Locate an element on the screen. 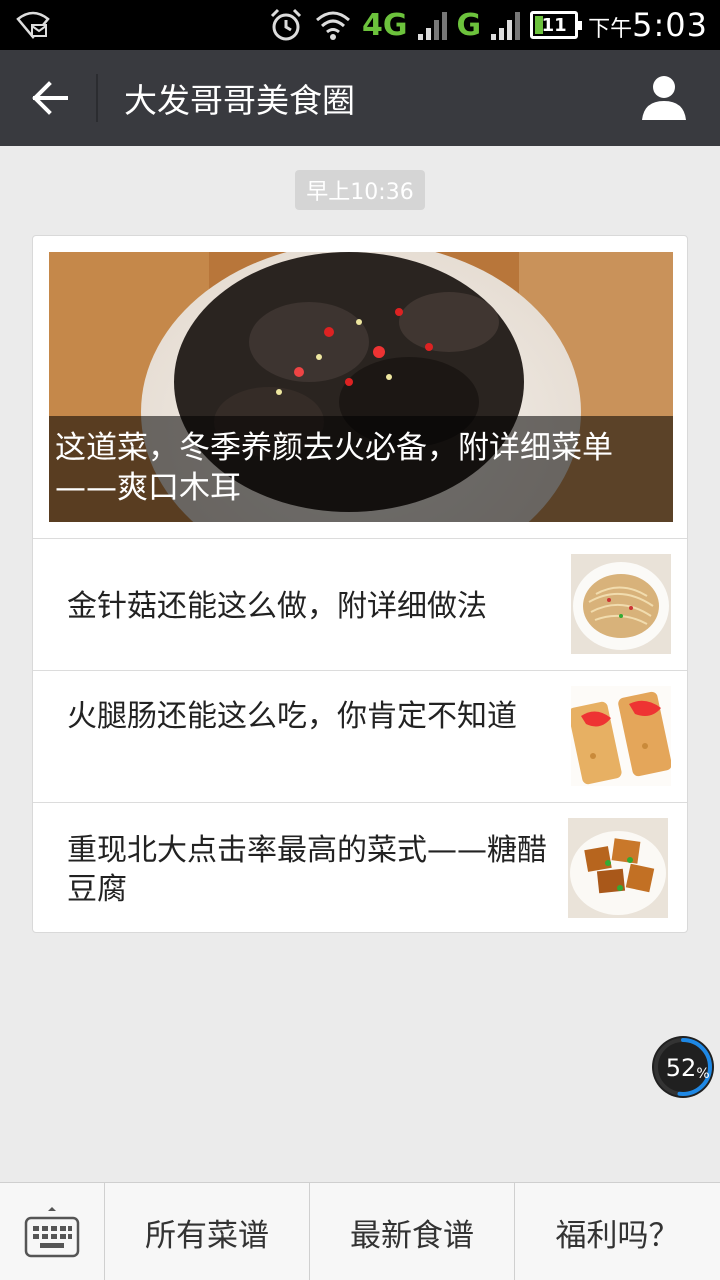  notification-icon is located at coordinates (33, 25).